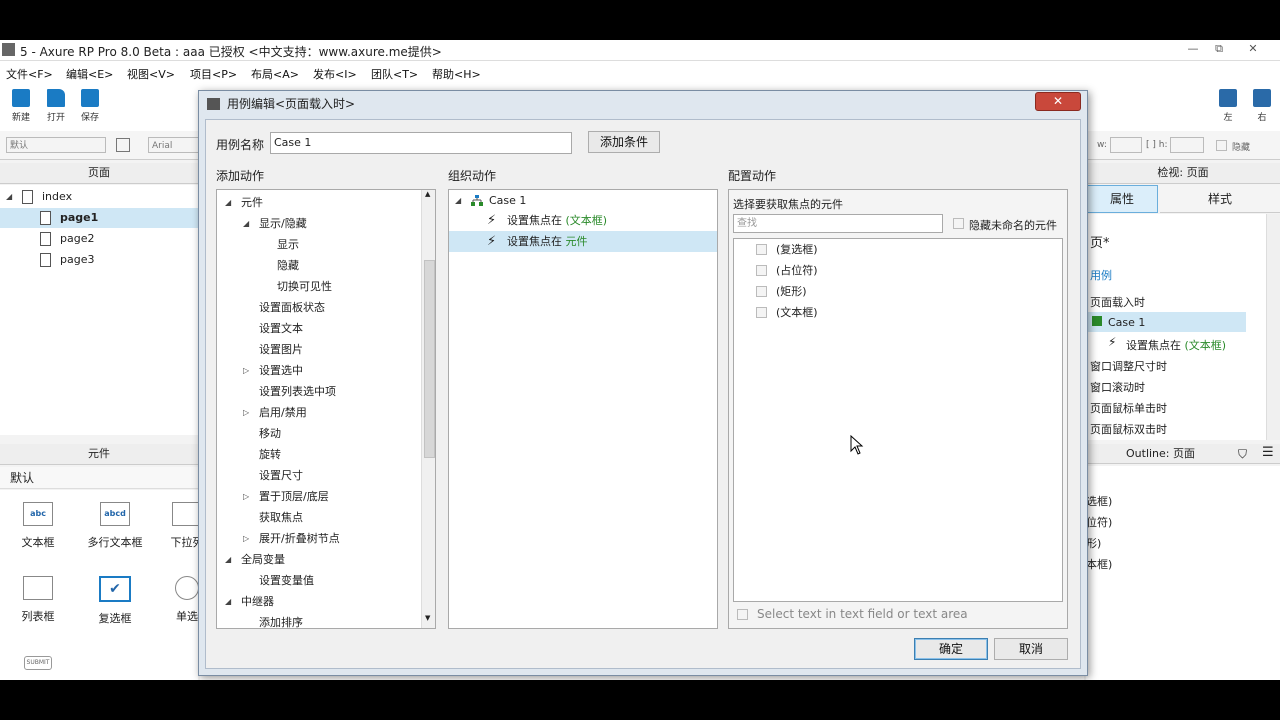  Describe the element at coordinates (898, 270) in the screenshot. I see `element-row-placeholder: (占位符)` at that location.